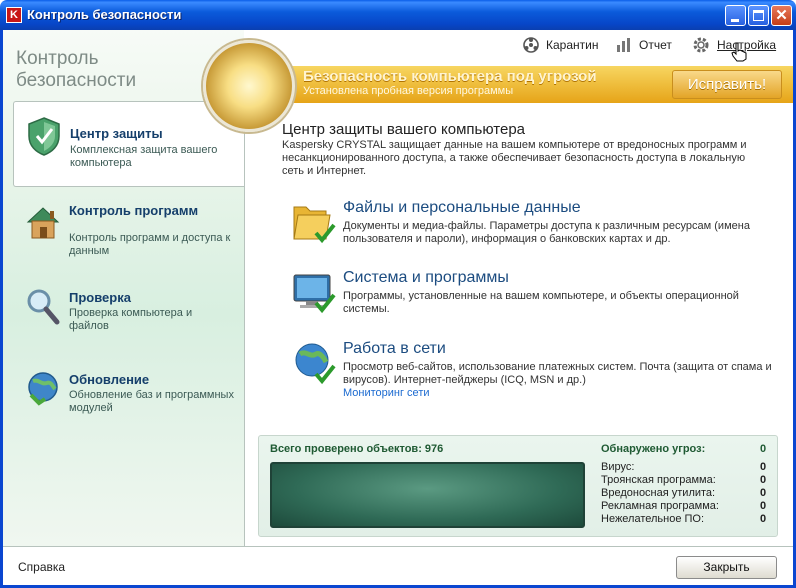 The width and height of the screenshot is (796, 588). I want to click on nav-desc: Обновление баз и программных модулей, so click(151, 401).